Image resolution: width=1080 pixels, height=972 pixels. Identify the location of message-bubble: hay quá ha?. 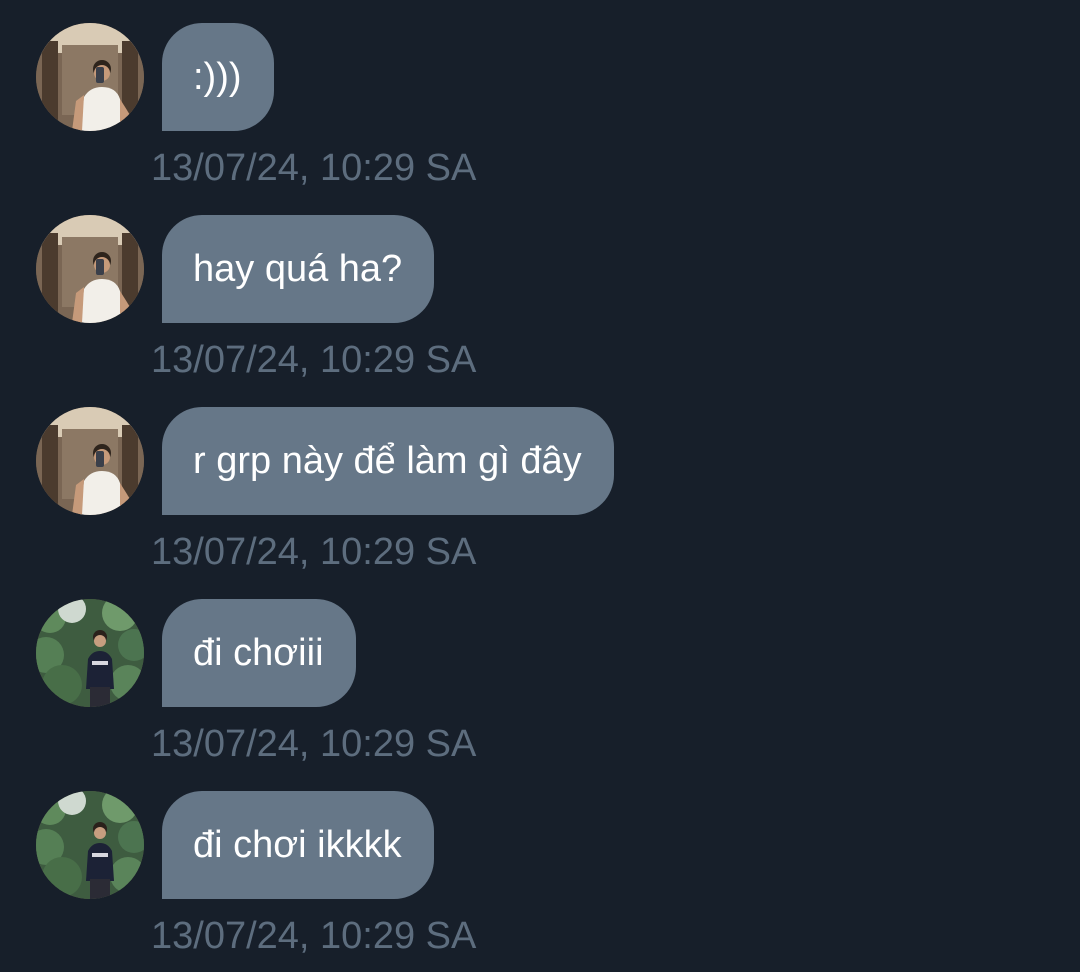
(298, 269).